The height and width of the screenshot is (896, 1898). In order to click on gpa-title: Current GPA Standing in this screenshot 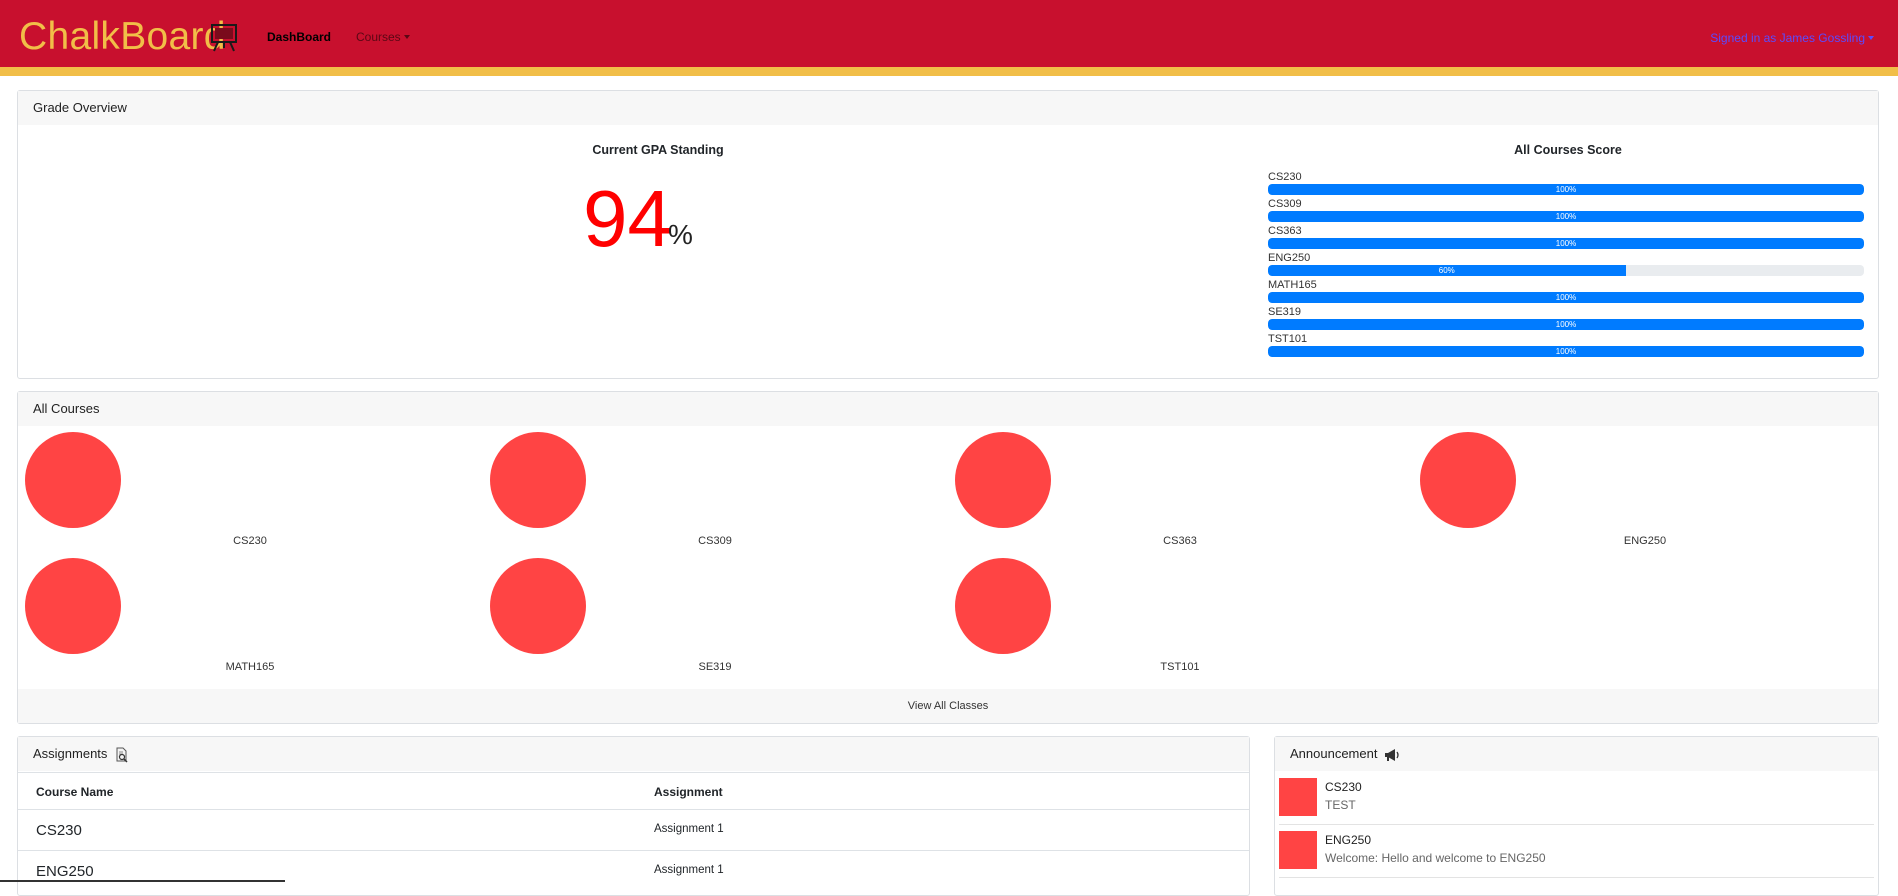, I will do `click(658, 150)`.